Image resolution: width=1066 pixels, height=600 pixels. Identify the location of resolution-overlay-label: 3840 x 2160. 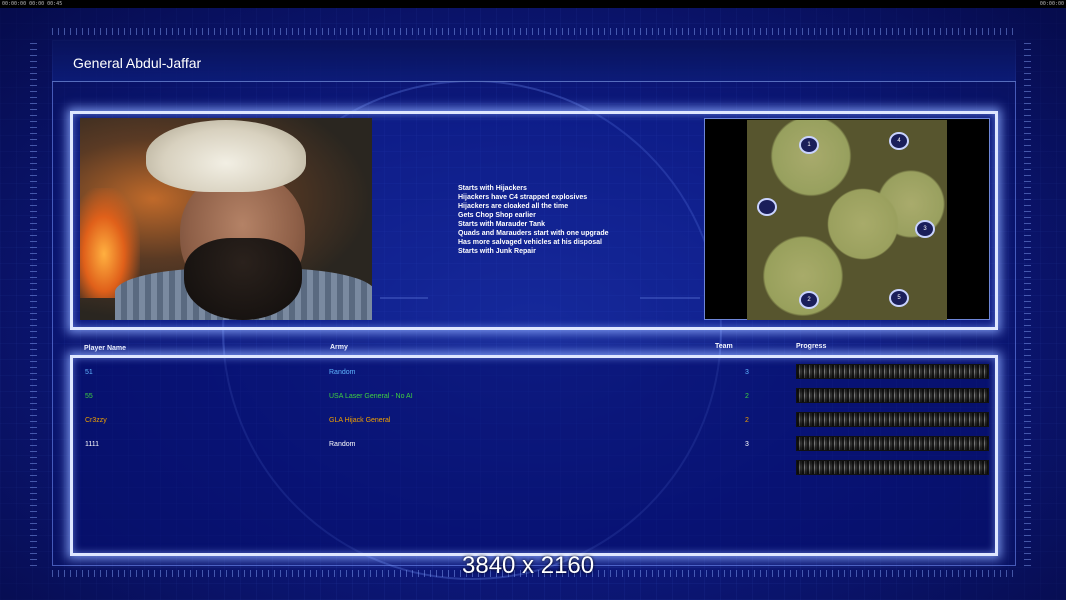
(528, 565).